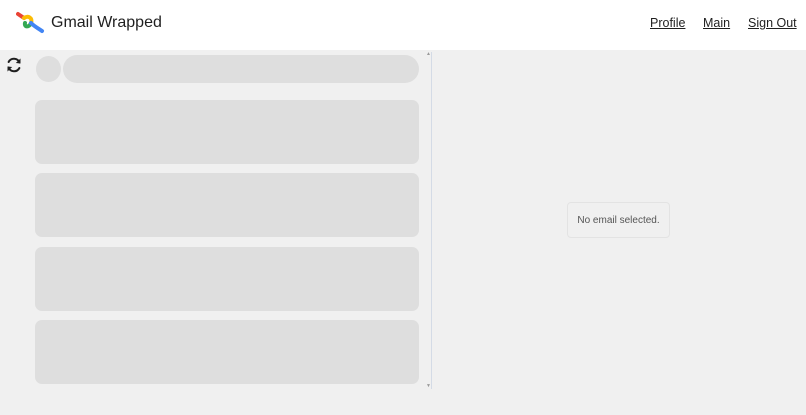 Image resolution: width=806 pixels, height=415 pixels. I want to click on skeleton-search-bar, so click(241, 69).